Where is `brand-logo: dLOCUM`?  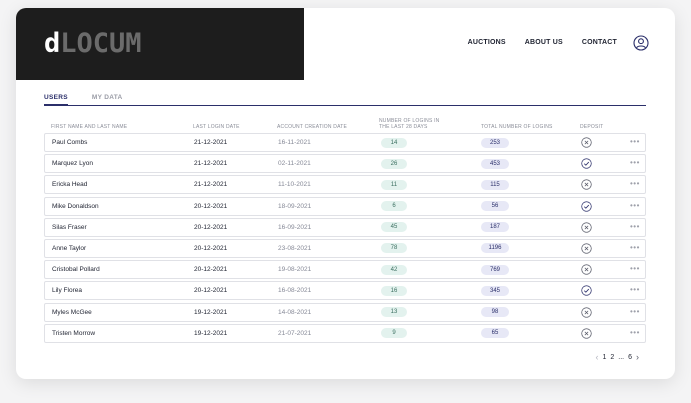
brand-logo: dLOCUM is located at coordinates (93, 44).